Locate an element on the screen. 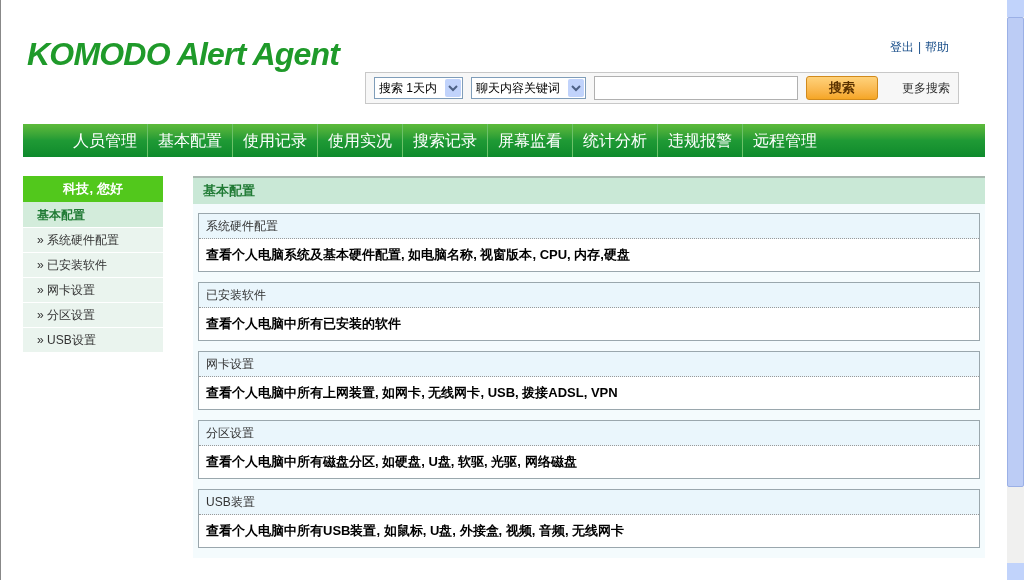  nav-tab: 屏幕监看 is located at coordinates (529, 140).